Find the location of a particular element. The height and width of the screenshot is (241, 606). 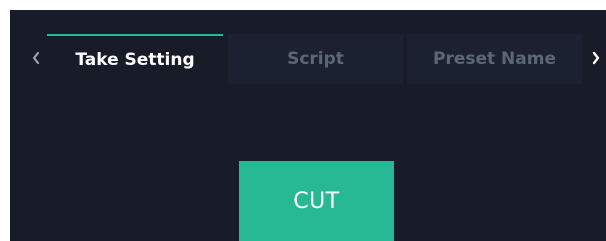

tab-label: Take Setting is located at coordinates (135, 60).